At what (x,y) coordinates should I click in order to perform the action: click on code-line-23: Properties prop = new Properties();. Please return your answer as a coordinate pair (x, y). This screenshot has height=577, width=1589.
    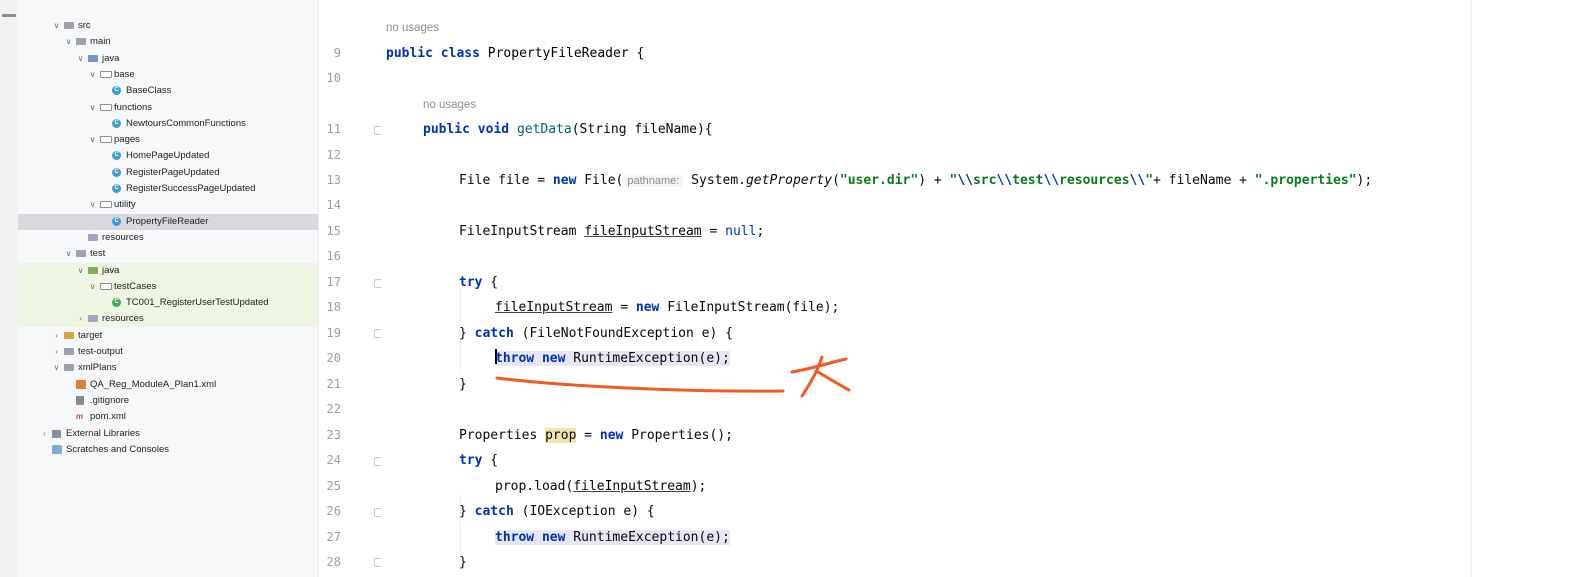
    Looking at the image, I should click on (596, 435).